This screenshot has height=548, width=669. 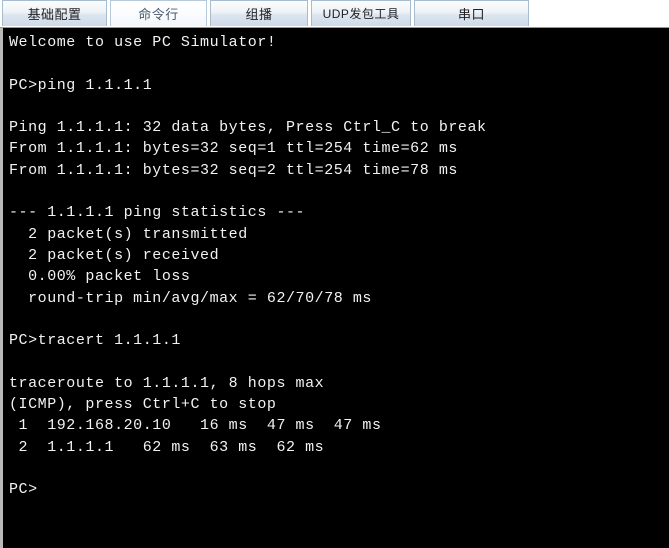 I want to click on terminal-line: traceroute to 1.1.1.1, 8 hops max, so click(x=167, y=383).